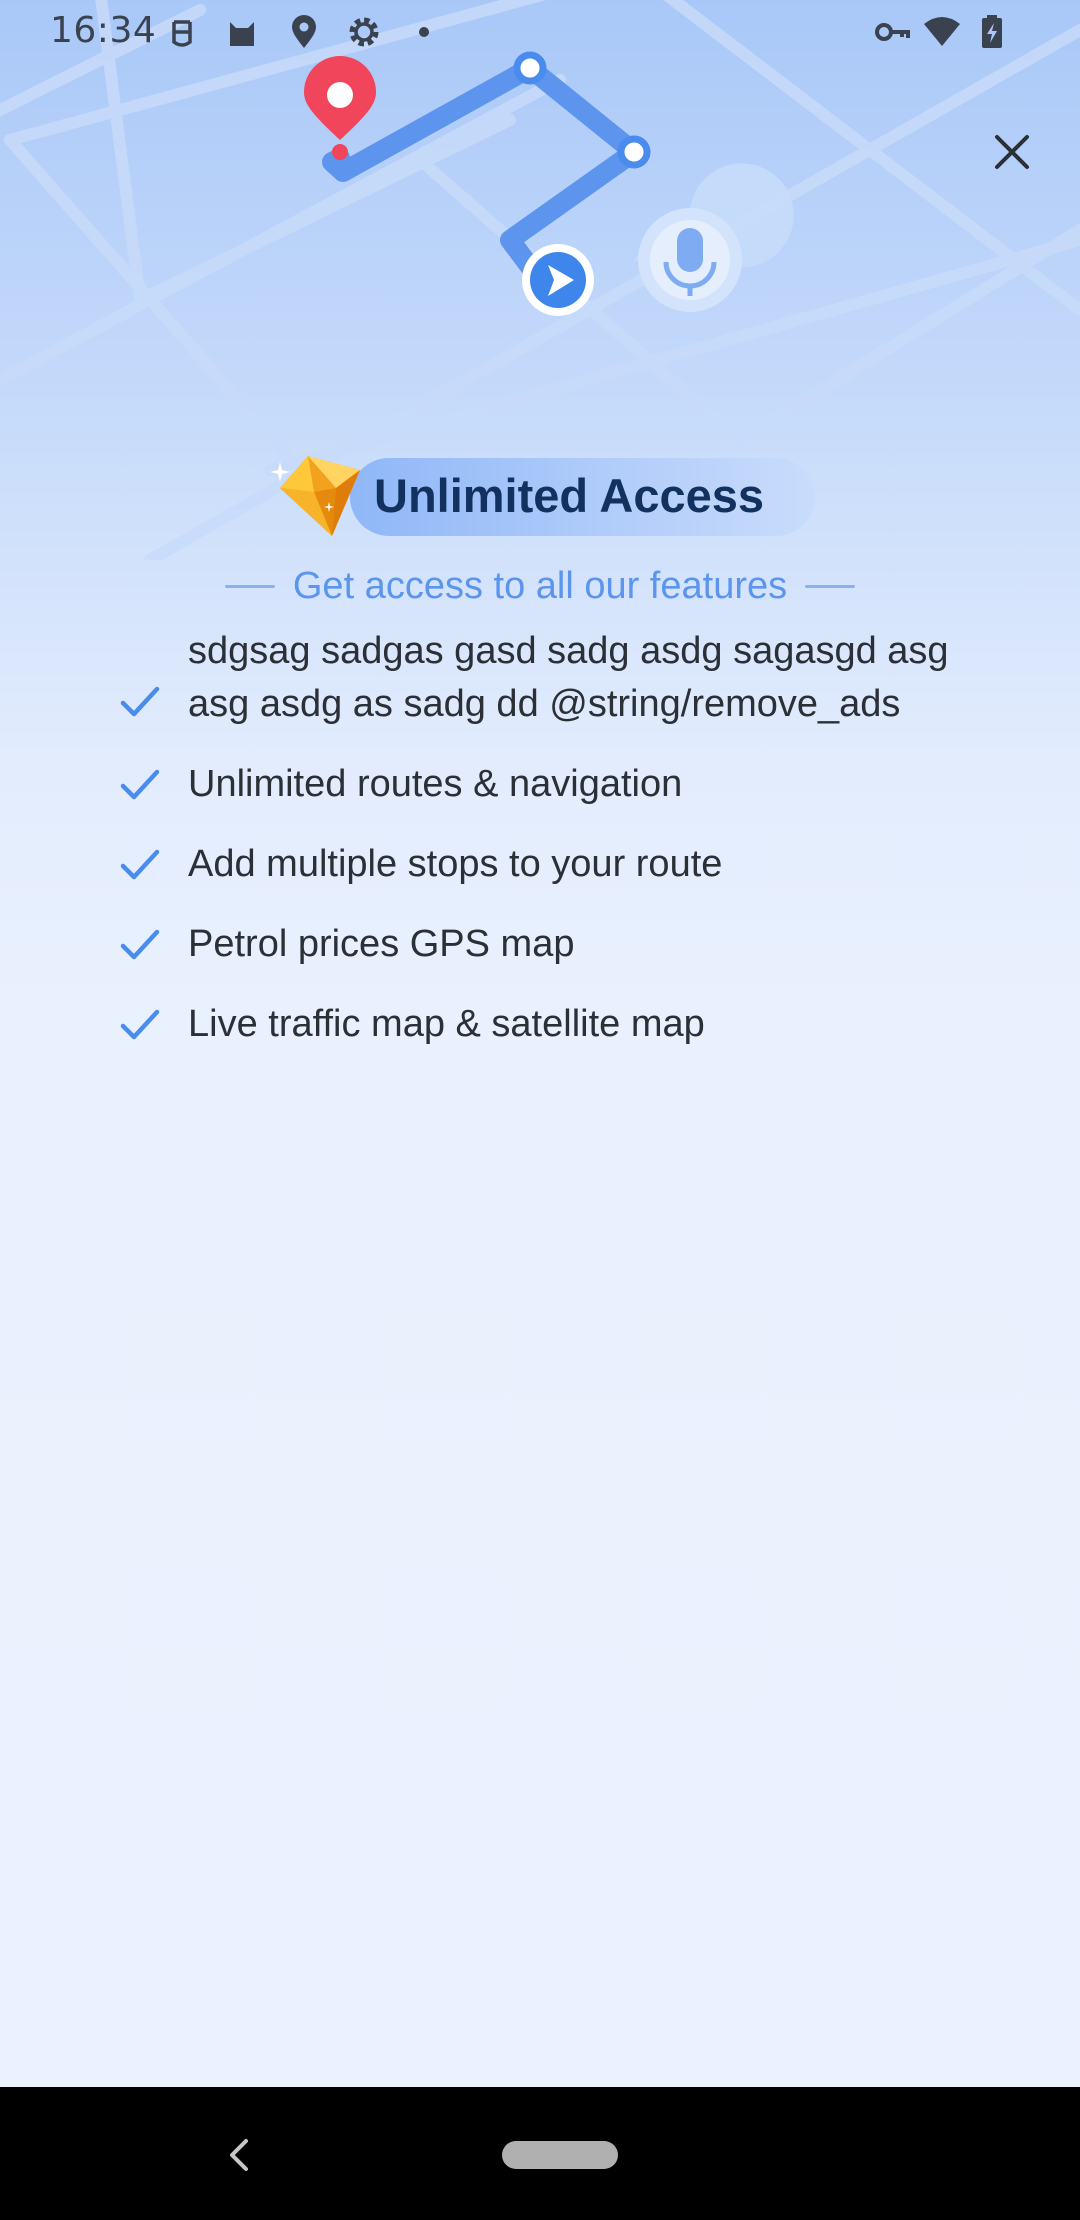  I want to click on promo-title: Unlimited Access, so click(569, 495).